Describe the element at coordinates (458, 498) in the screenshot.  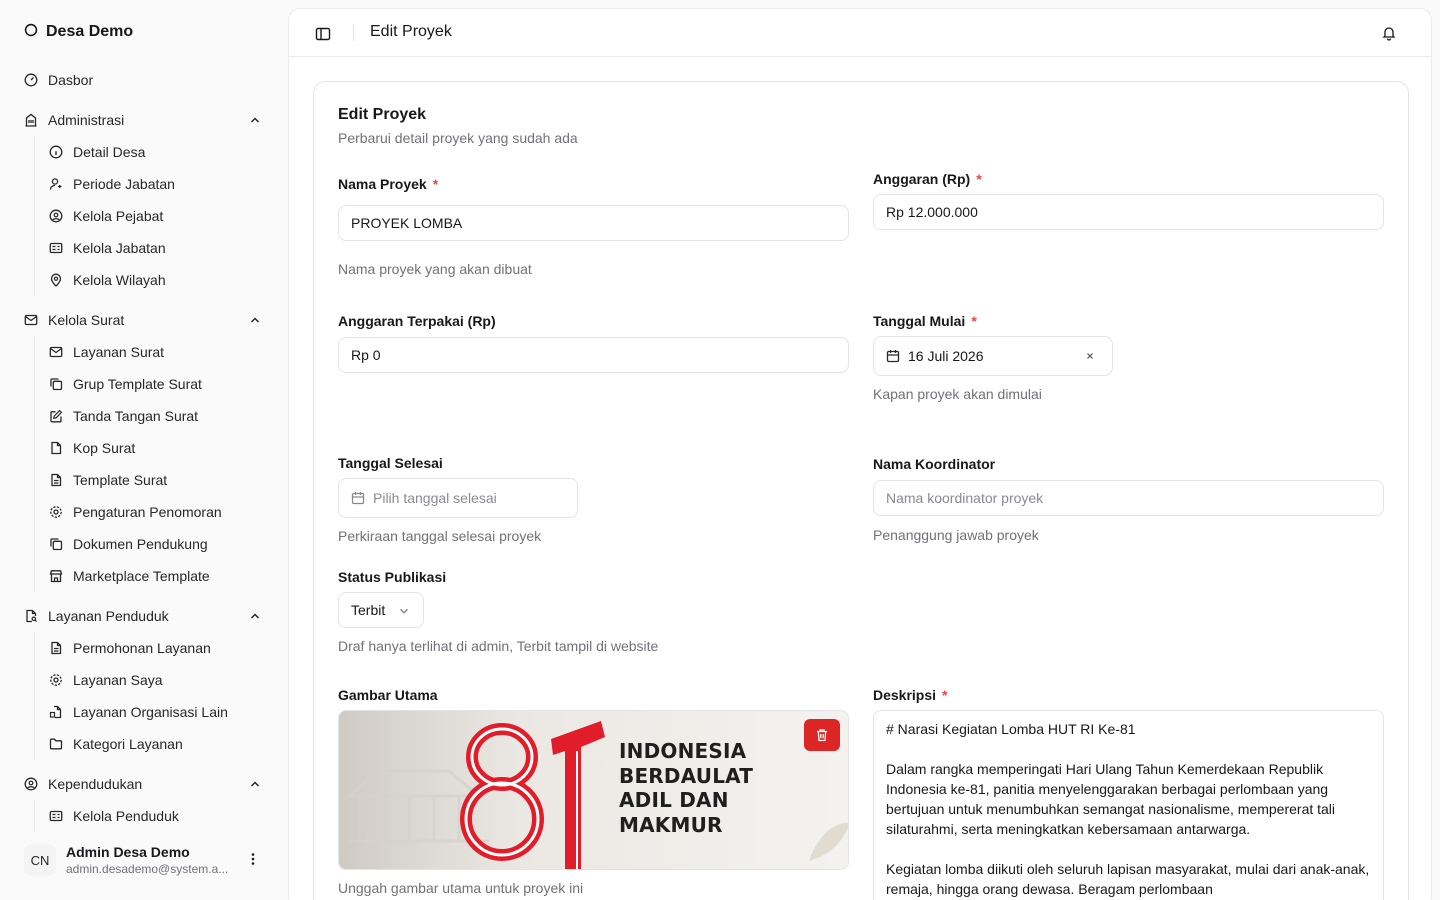
I see `tanggal-selesai-picker: Pilih tanggal selesai` at that location.